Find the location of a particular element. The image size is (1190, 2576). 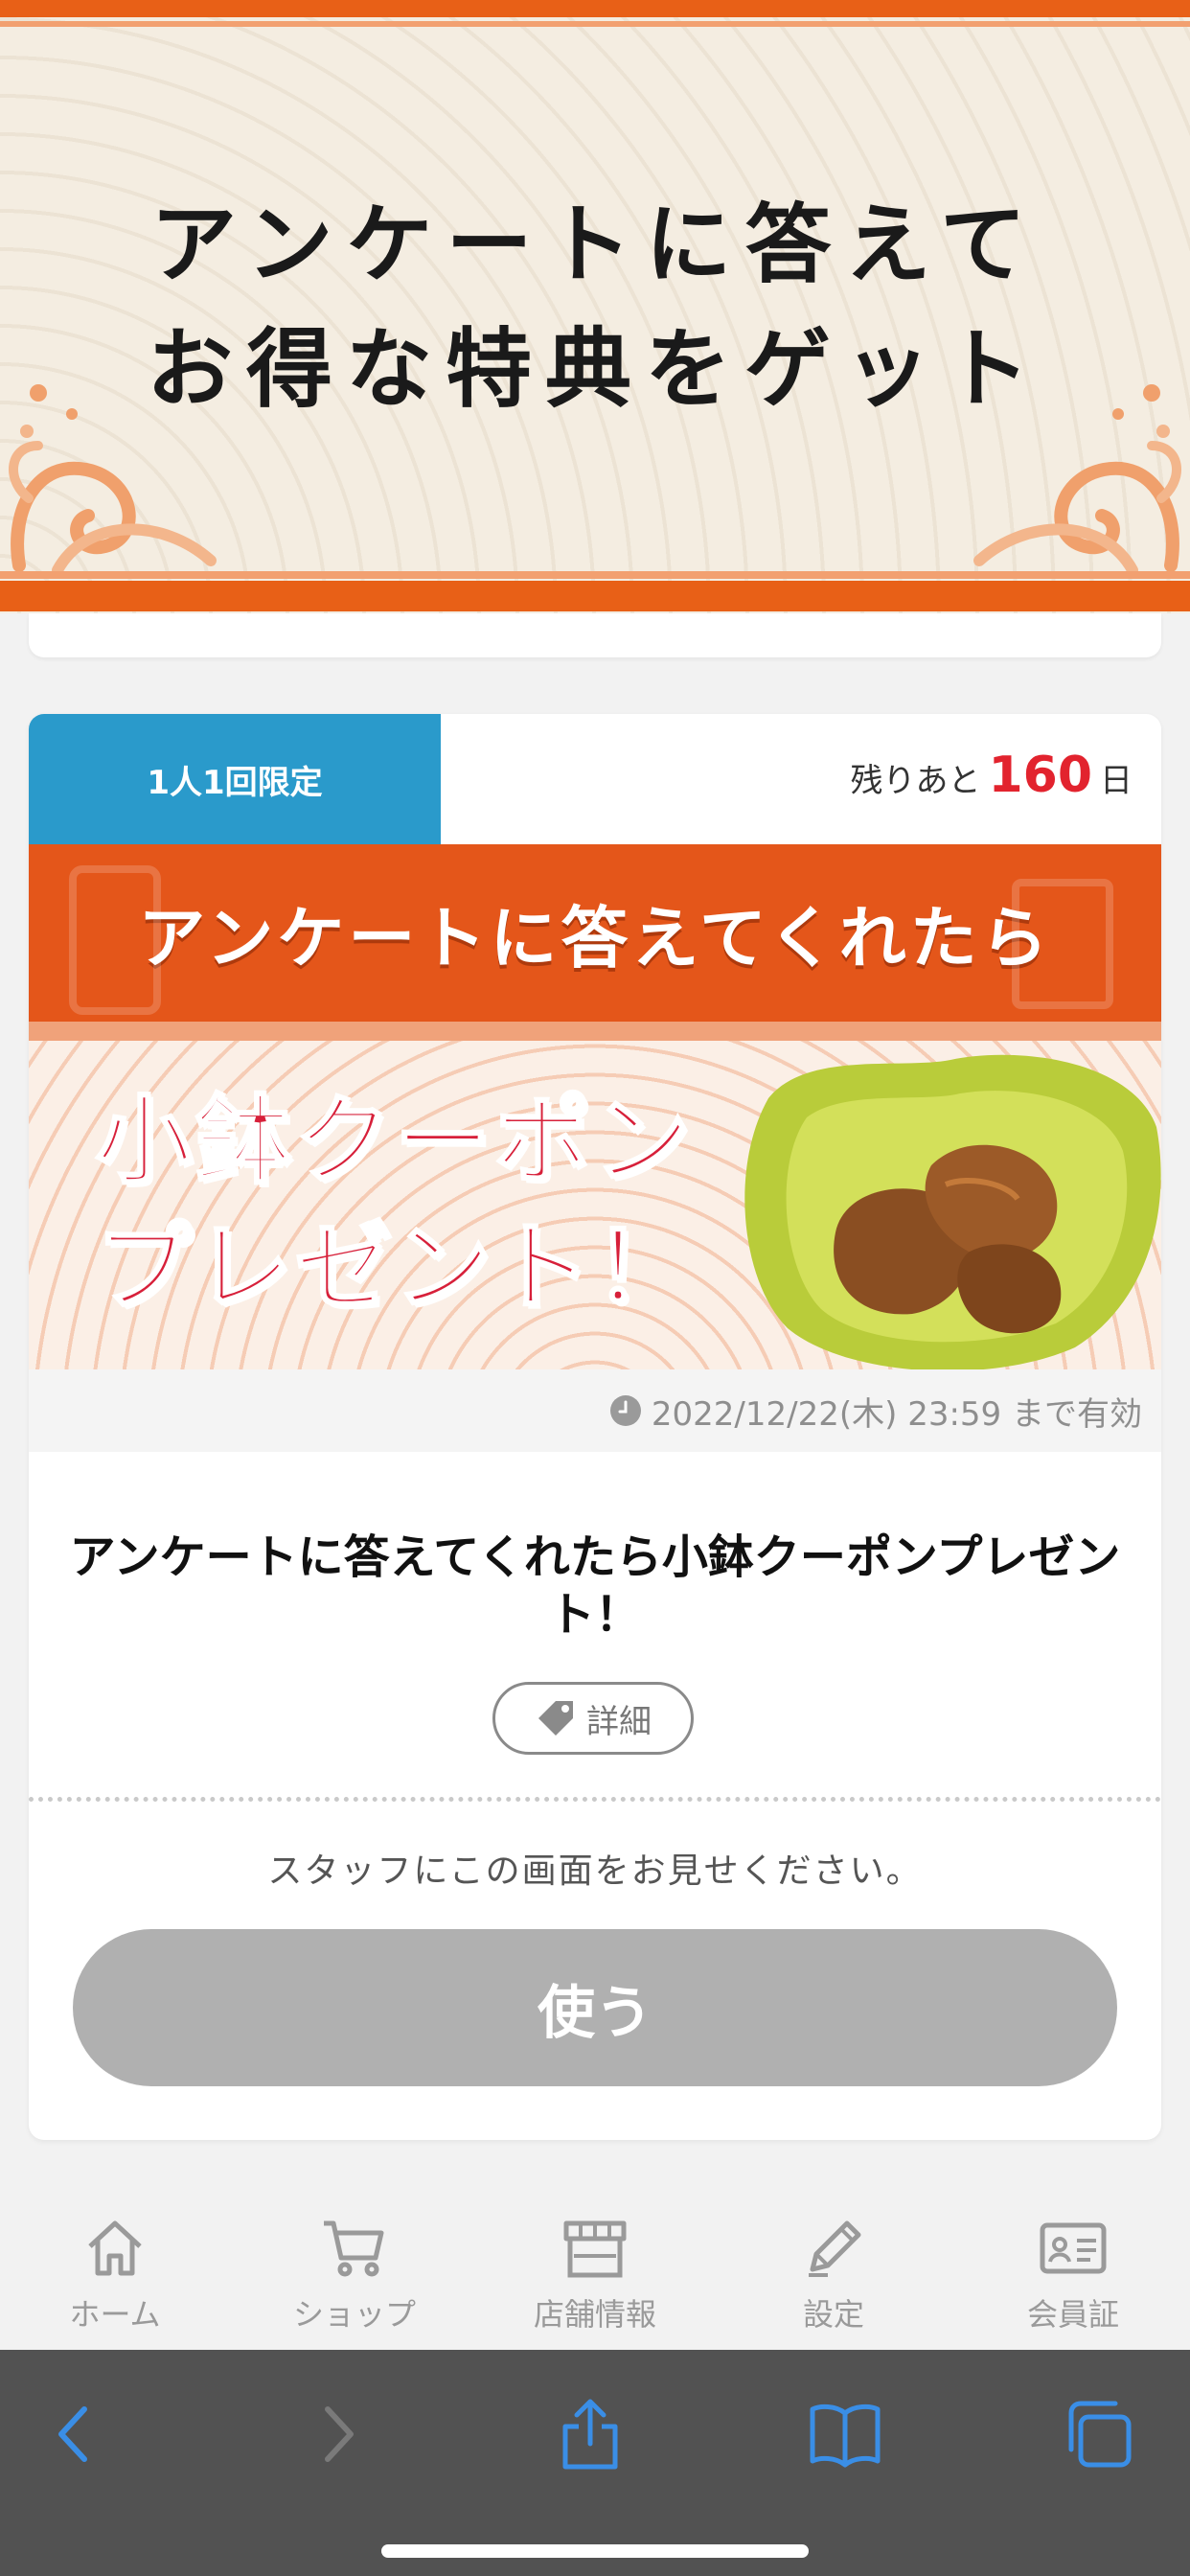

coupon-title: アンケートに答えてくれたら小鉢クーポンプレゼント！ is located at coordinates (595, 1586).